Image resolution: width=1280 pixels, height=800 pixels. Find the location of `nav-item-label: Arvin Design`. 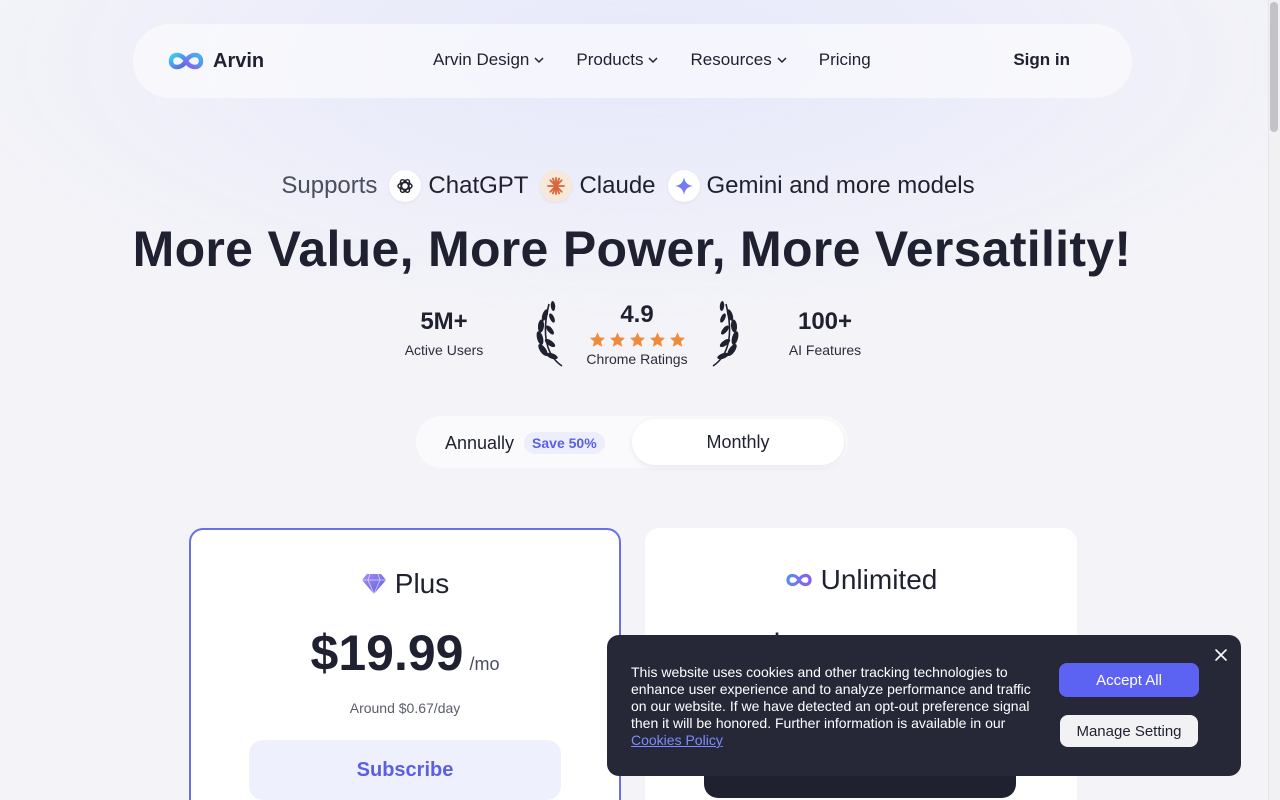

nav-item-label: Arvin Design is located at coordinates (481, 59).